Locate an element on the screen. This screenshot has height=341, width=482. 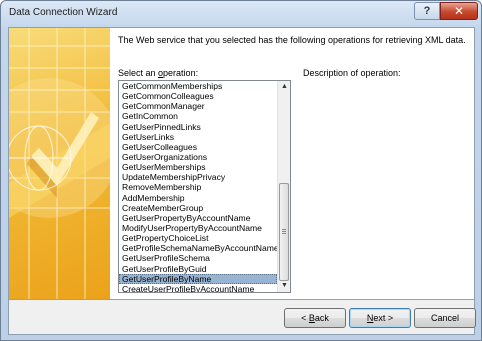
vertical-scrollbar: ▲ ▼ is located at coordinates (283, 186).